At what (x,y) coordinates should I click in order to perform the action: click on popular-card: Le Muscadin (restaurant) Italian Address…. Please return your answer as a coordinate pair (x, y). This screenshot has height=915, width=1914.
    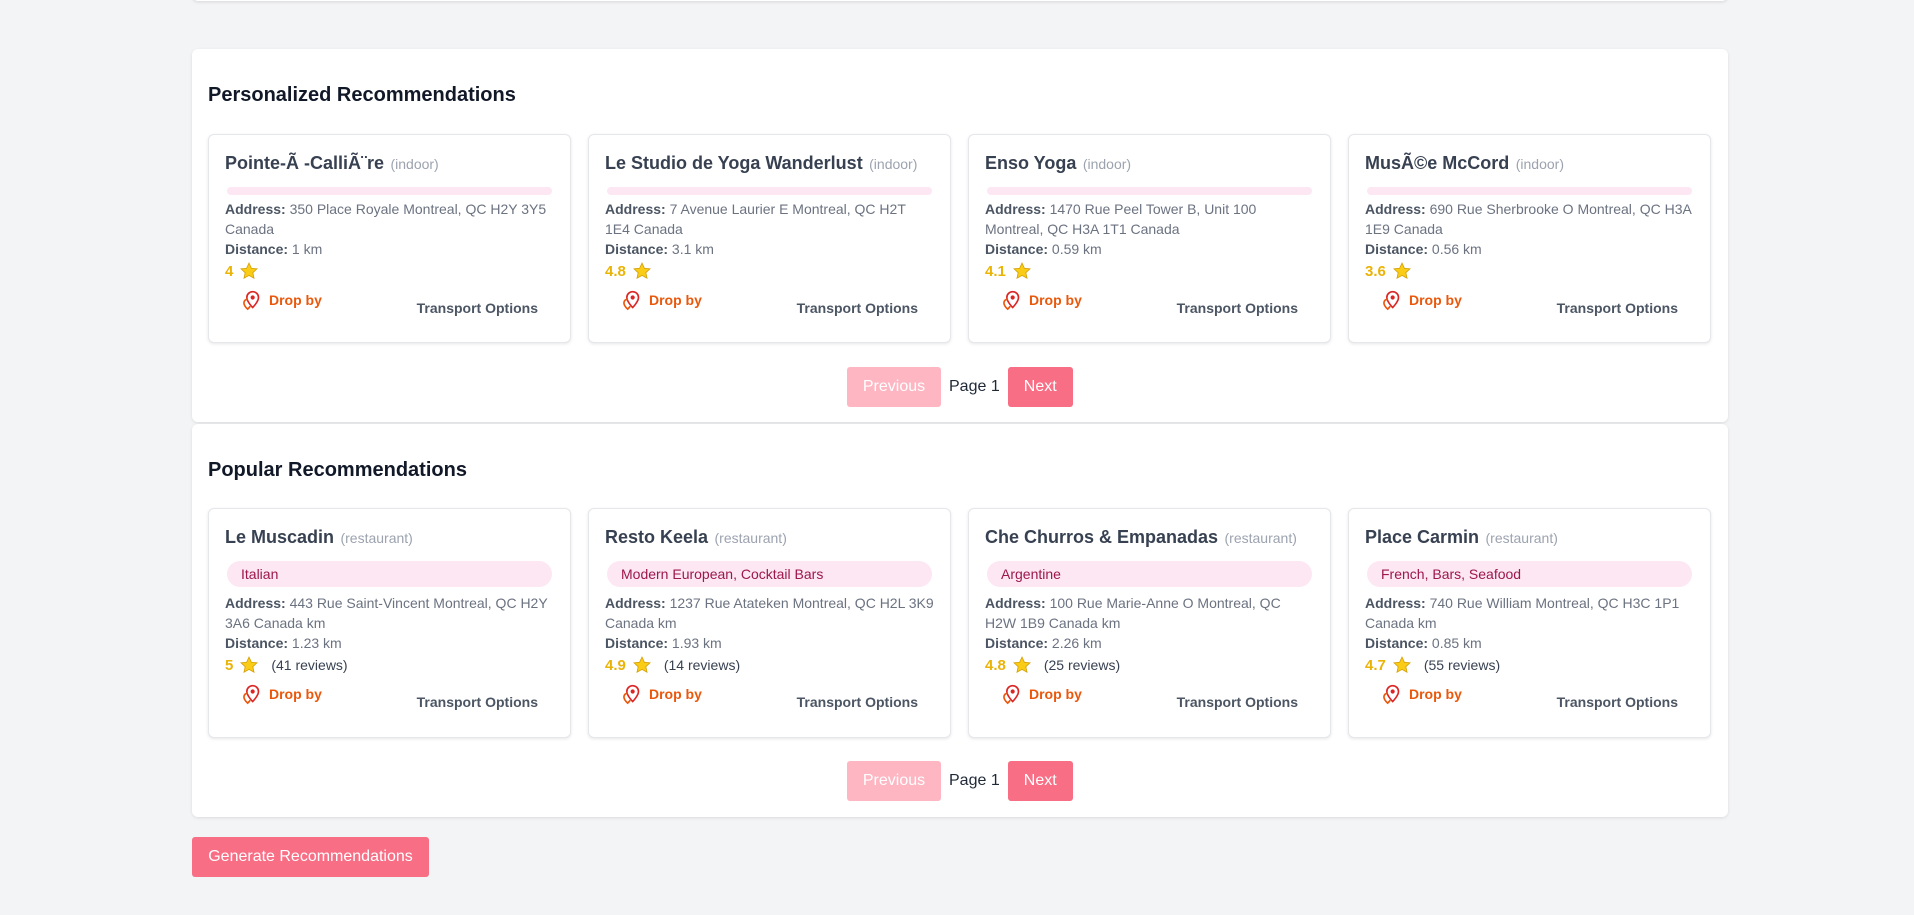
    Looking at the image, I should click on (389, 623).